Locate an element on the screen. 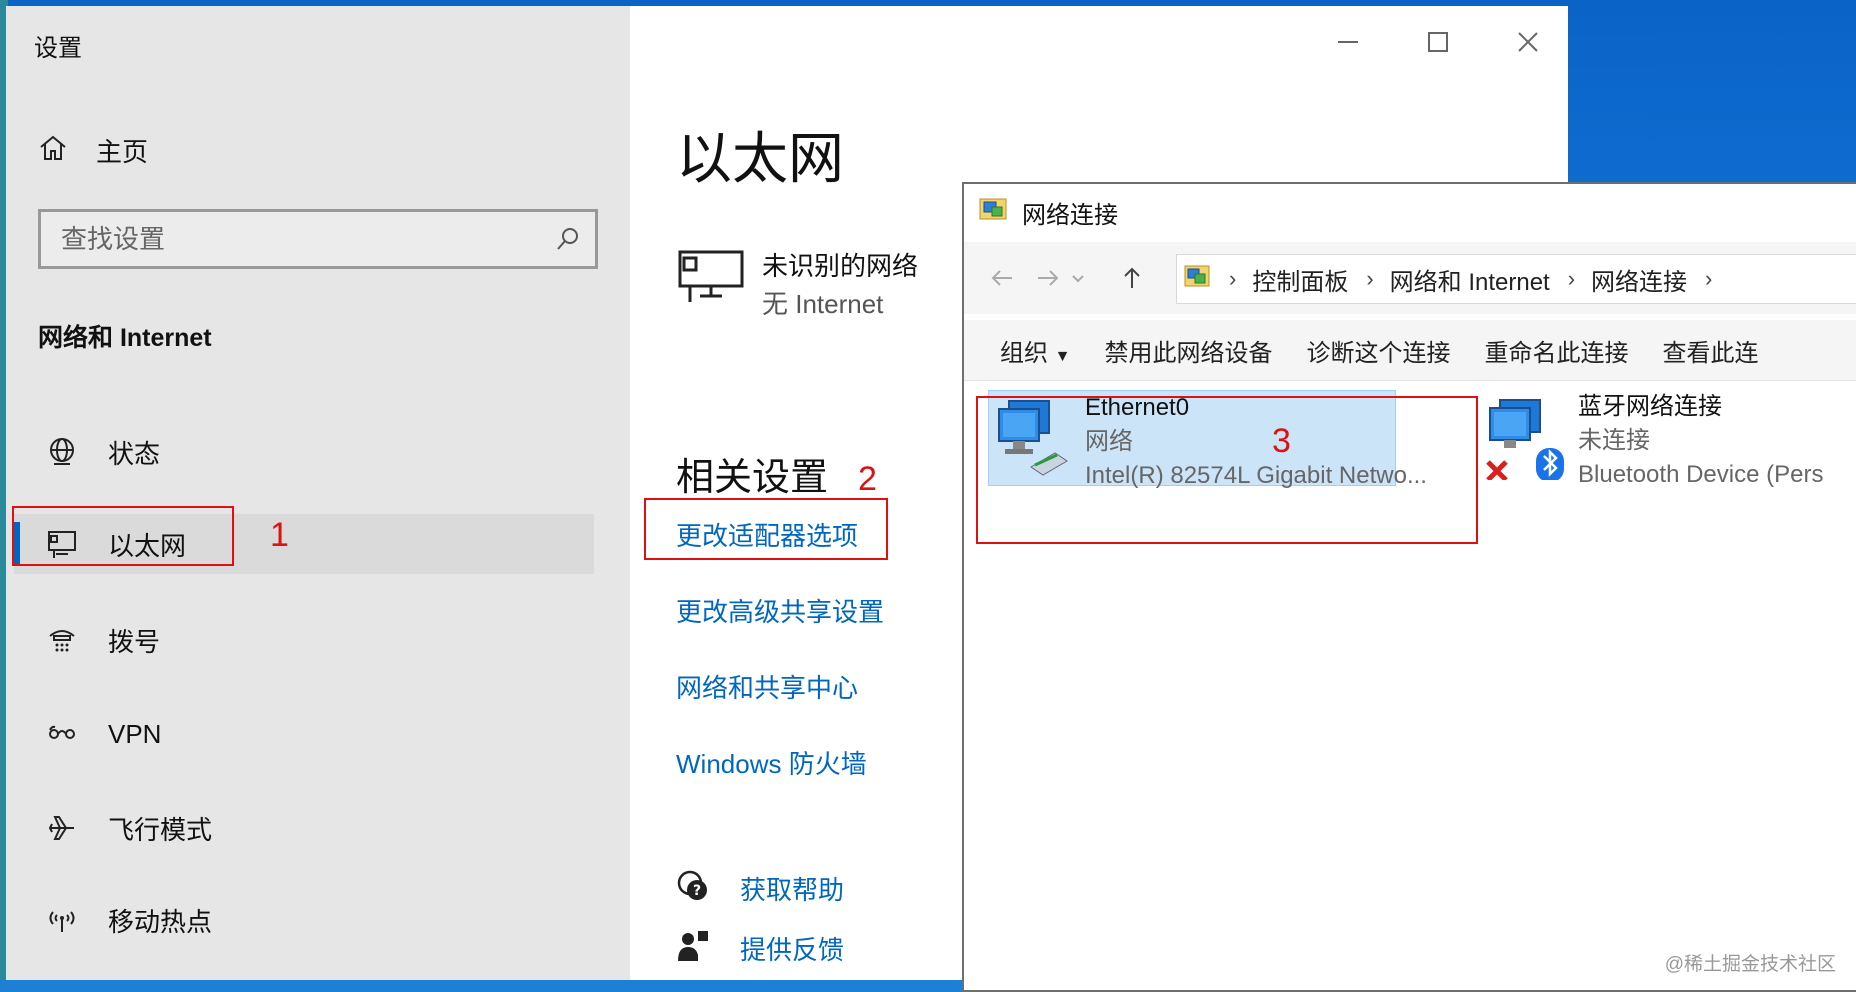 This screenshot has width=1856, height=992. related-settings-heading: 相关设置 is located at coordinates (752, 478).